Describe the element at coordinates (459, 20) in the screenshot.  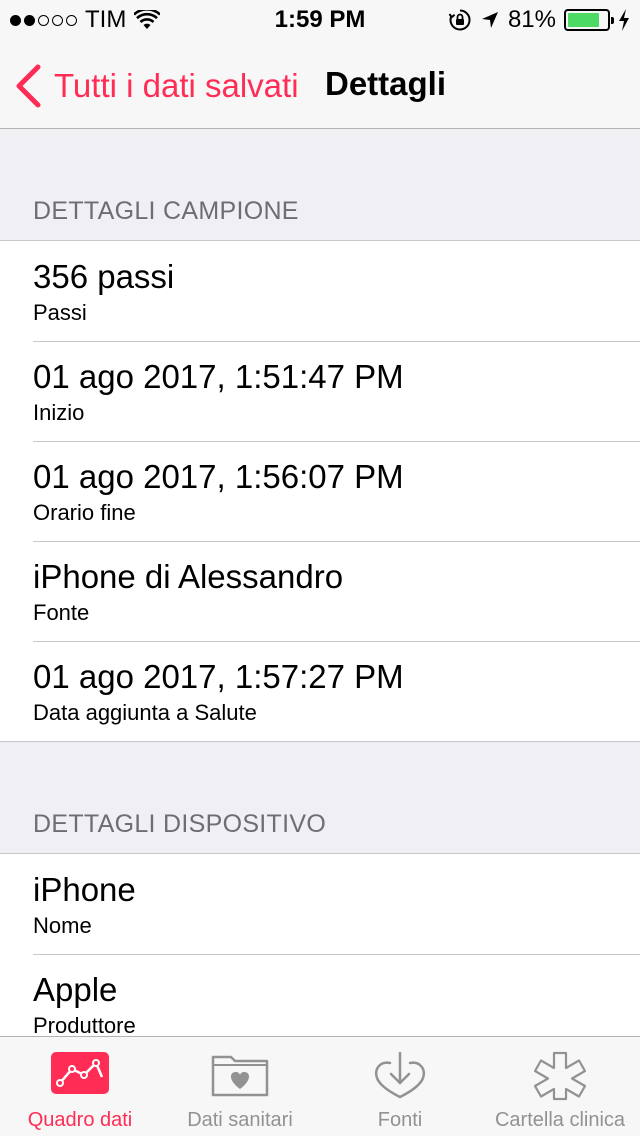
I see `rotation-lock-icon` at that location.